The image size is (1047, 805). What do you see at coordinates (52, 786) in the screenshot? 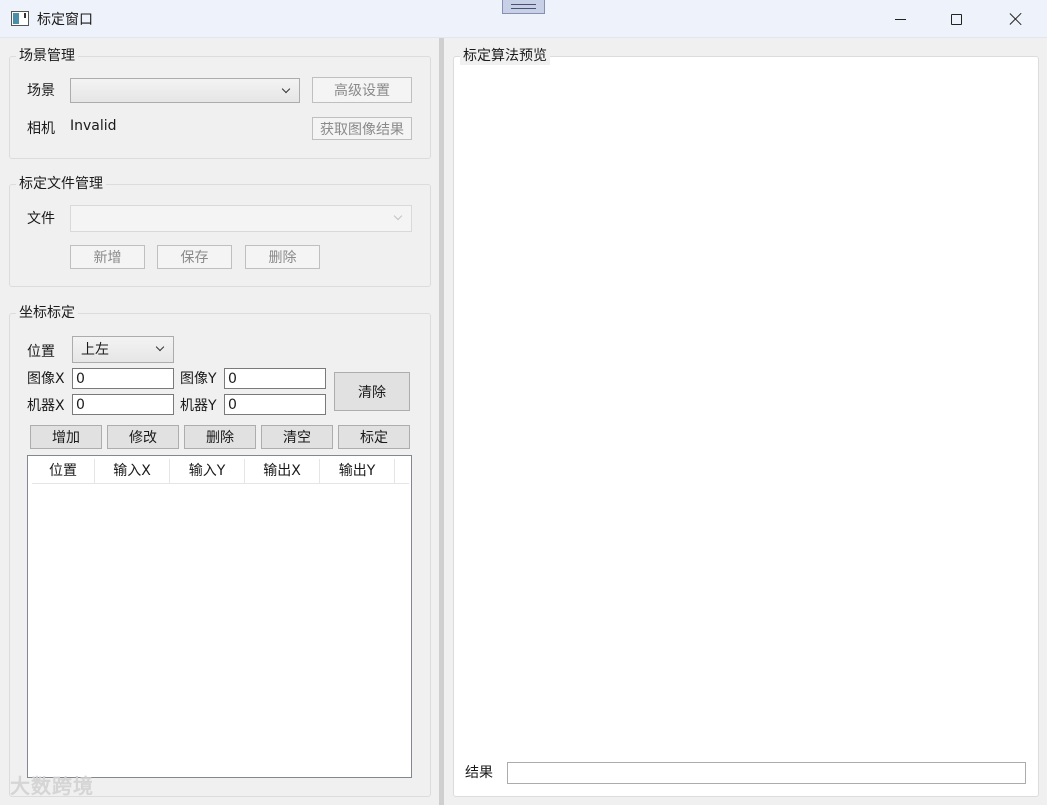
I see `watermark-text: 大数跨境` at bounding box center [52, 786].